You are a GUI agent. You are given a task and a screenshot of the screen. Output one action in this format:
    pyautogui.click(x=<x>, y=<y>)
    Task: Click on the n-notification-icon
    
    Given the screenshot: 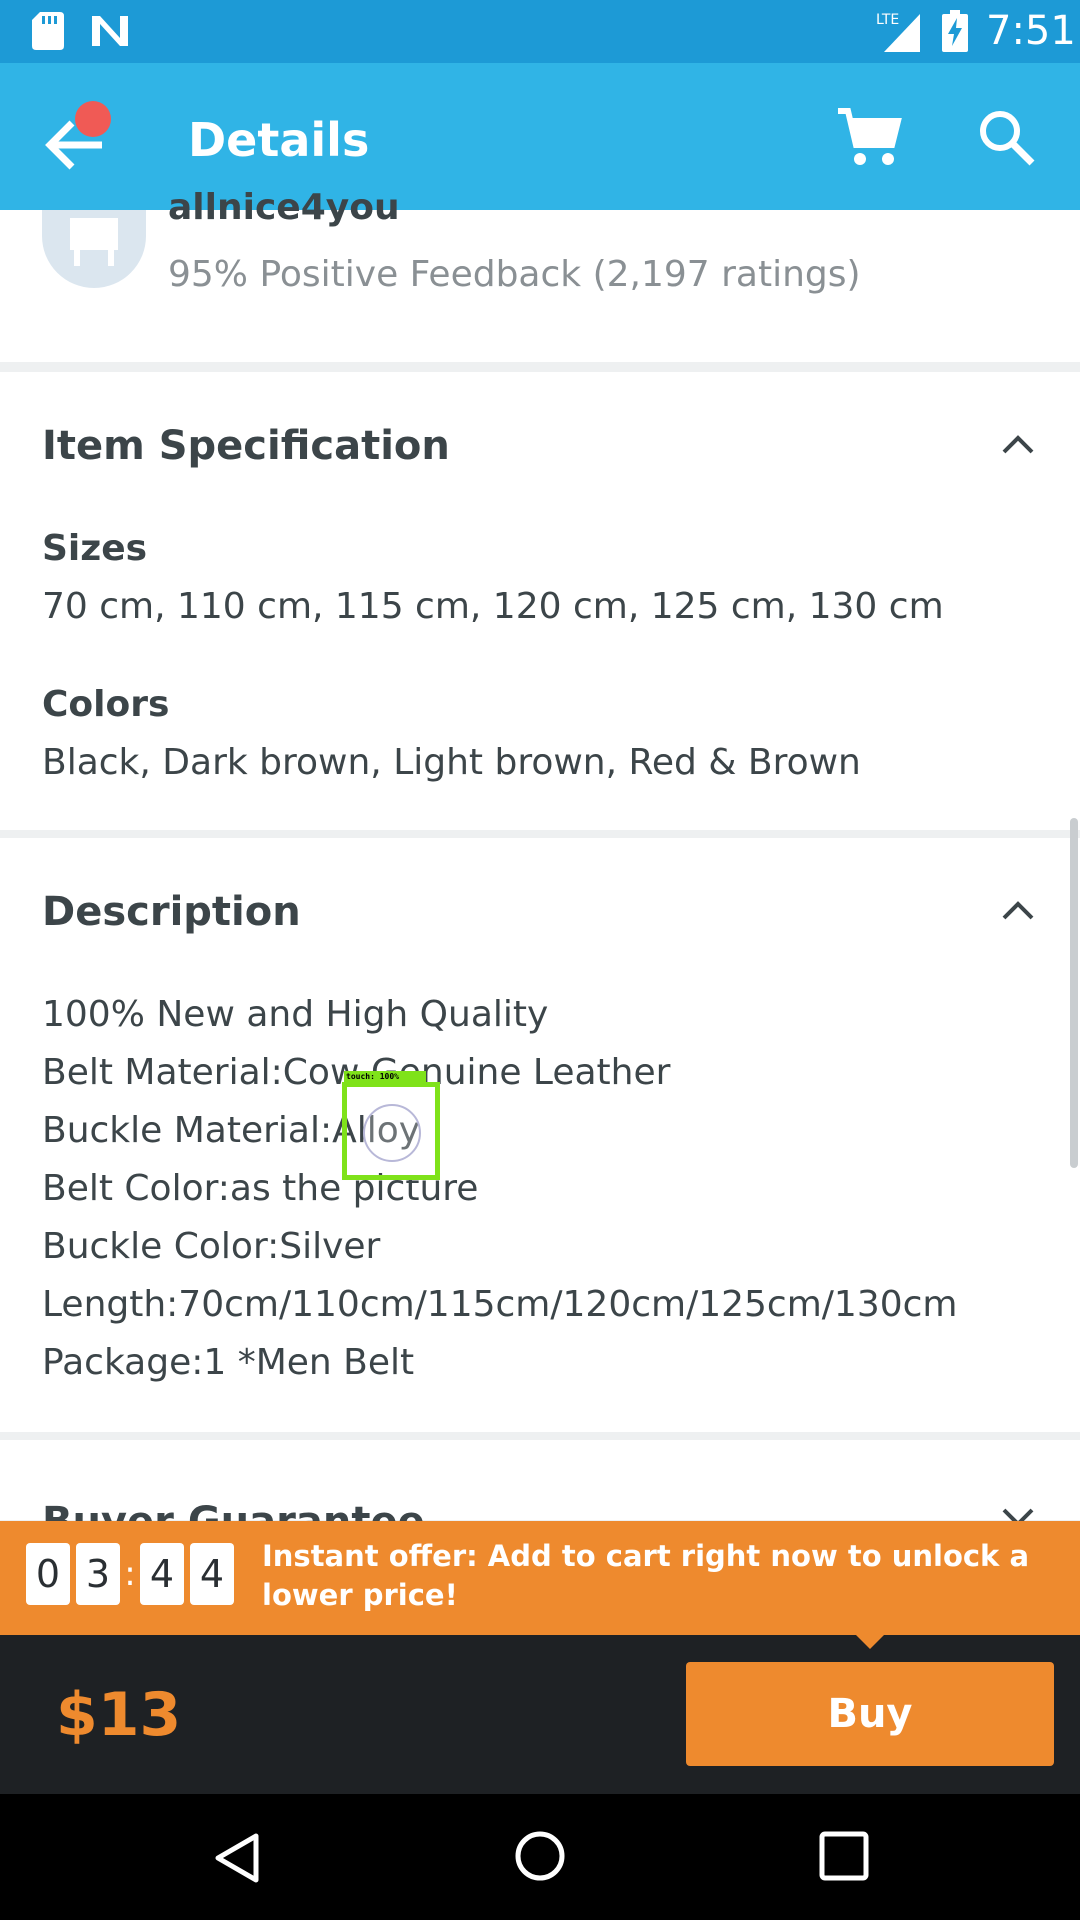 What is the action you would take?
    pyautogui.click(x=110, y=31)
    